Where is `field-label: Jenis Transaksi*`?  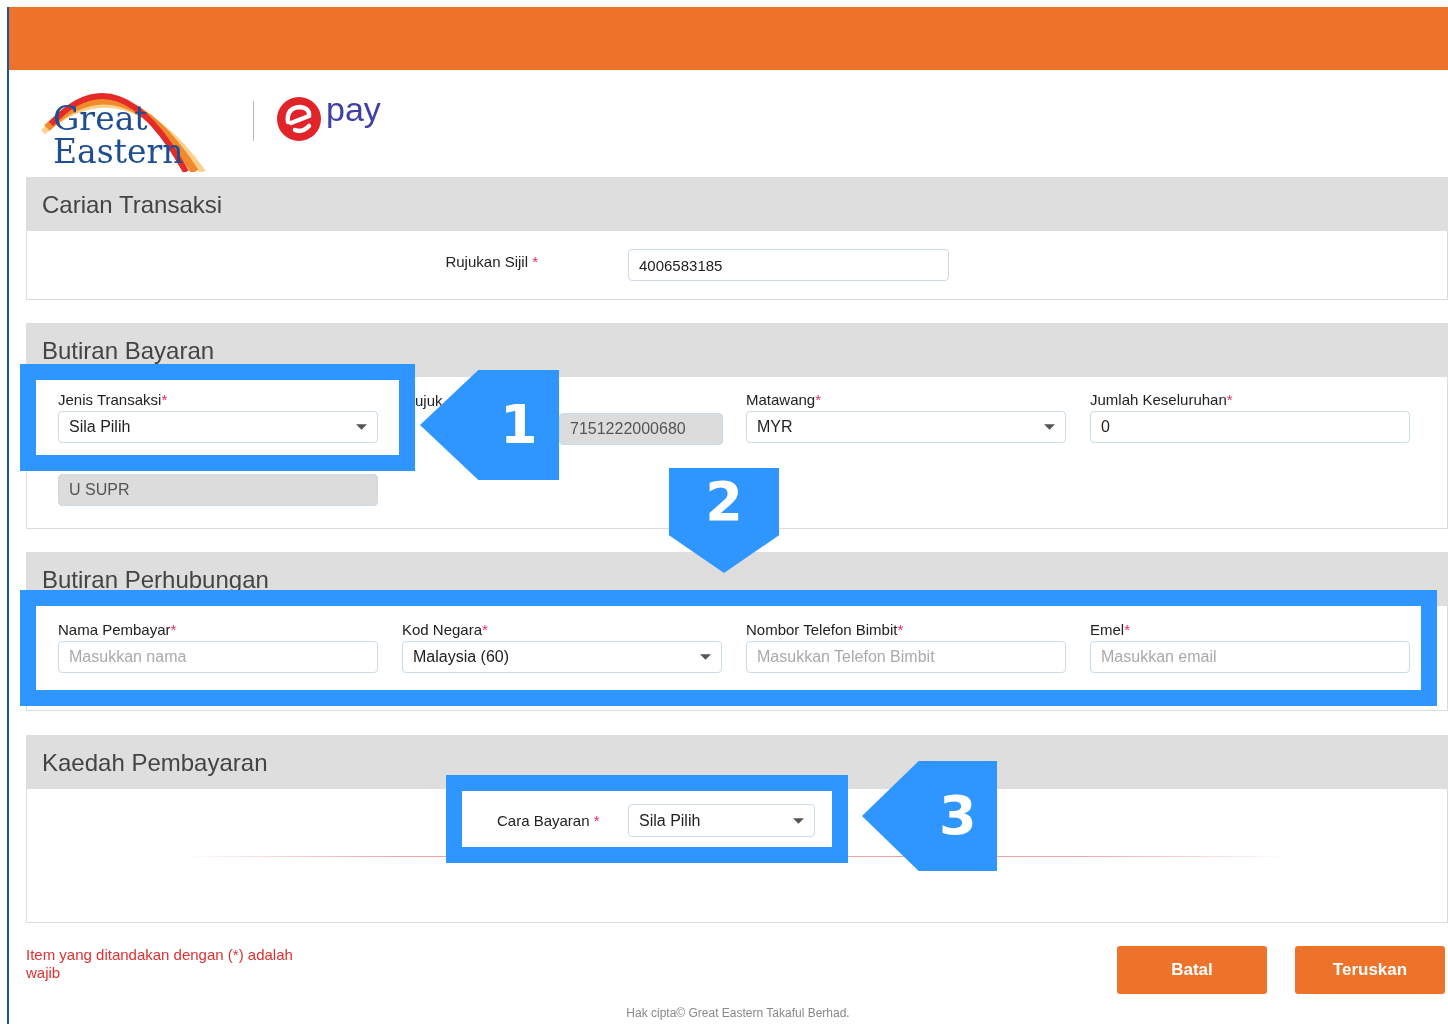
field-label: Jenis Transaksi* is located at coordinates (113, 399).